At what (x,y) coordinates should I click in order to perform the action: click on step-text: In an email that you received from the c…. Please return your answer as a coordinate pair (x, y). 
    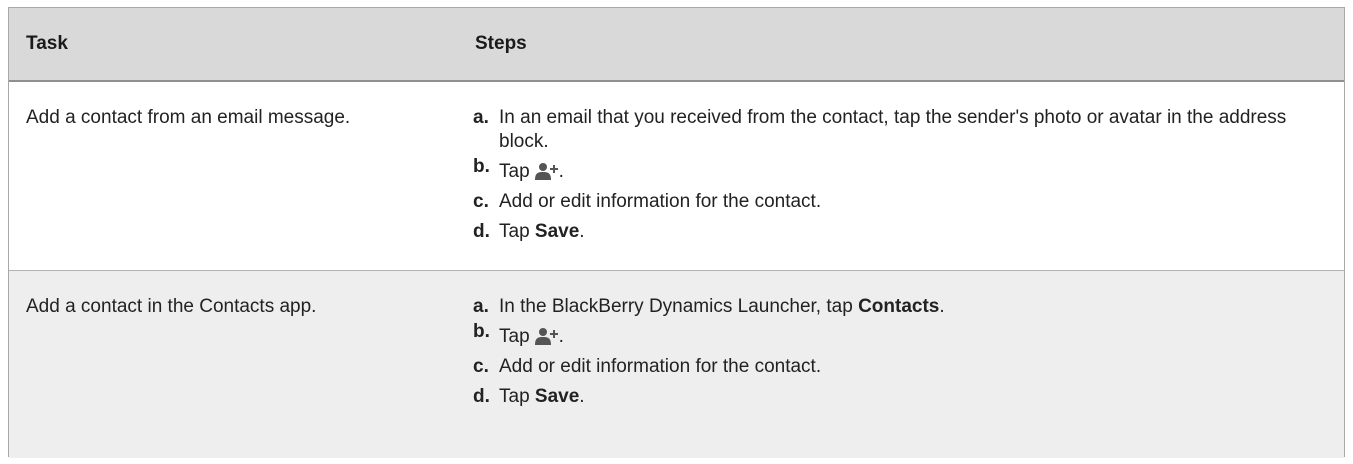
    Looking at the image, I should click on (893, 129).